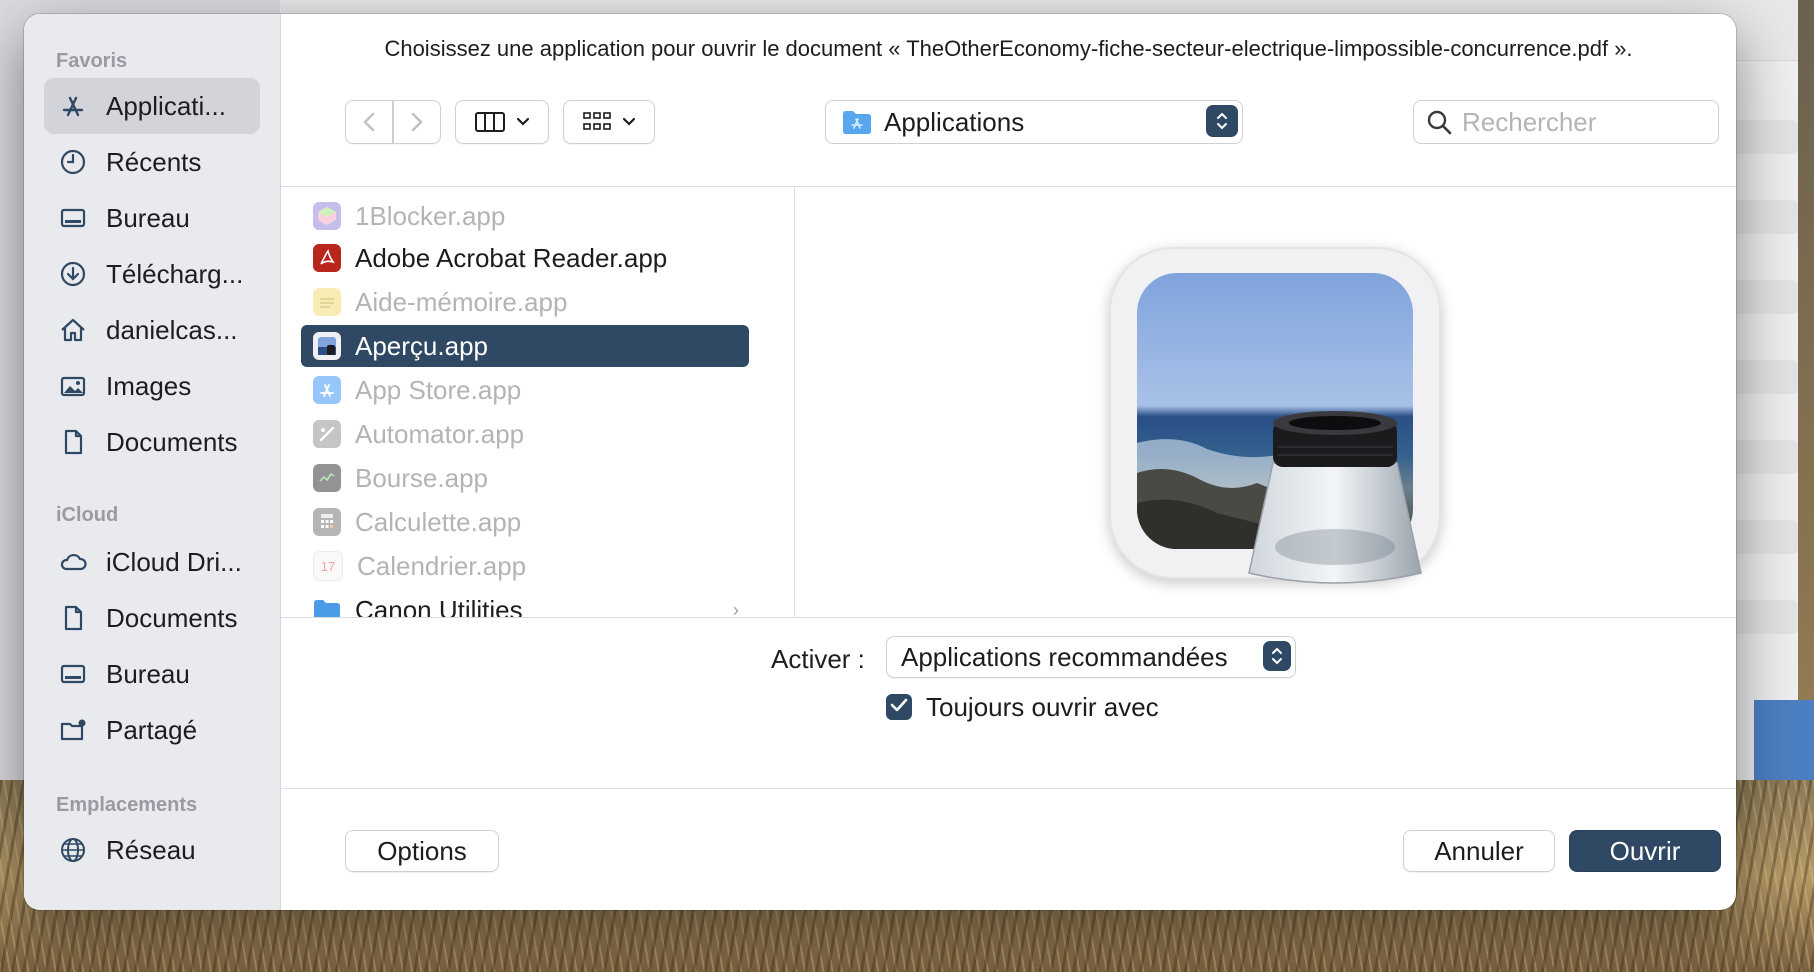 This screenshot has width=1814, height=972. Describe the element at coordinates (421, 477) in the screenshot. I see `file-row-label: Bourse.app` at that location.